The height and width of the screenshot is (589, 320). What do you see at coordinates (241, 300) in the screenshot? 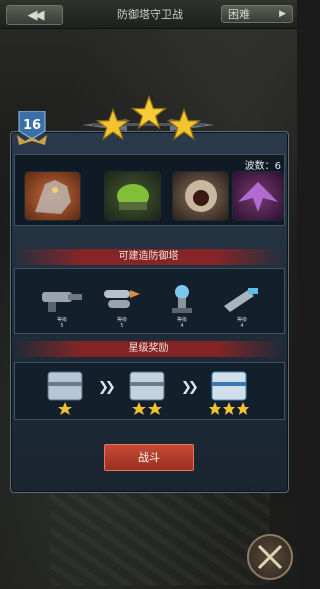
I see `laser-tower-icon` at bounding box center [241, 300].